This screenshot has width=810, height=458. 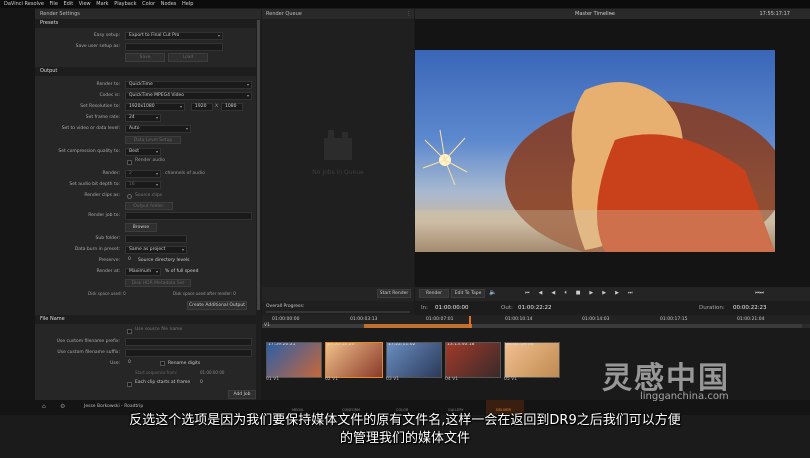 I want to click on frame-rate-select: 24, so click(x=143, y=118).